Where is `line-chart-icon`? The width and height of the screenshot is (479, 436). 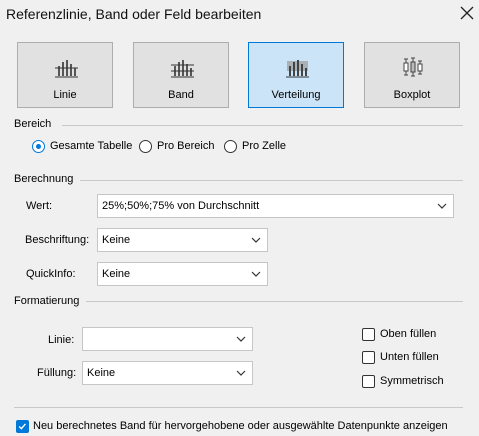
line-chart-icon is located at coordinates (66, 69).